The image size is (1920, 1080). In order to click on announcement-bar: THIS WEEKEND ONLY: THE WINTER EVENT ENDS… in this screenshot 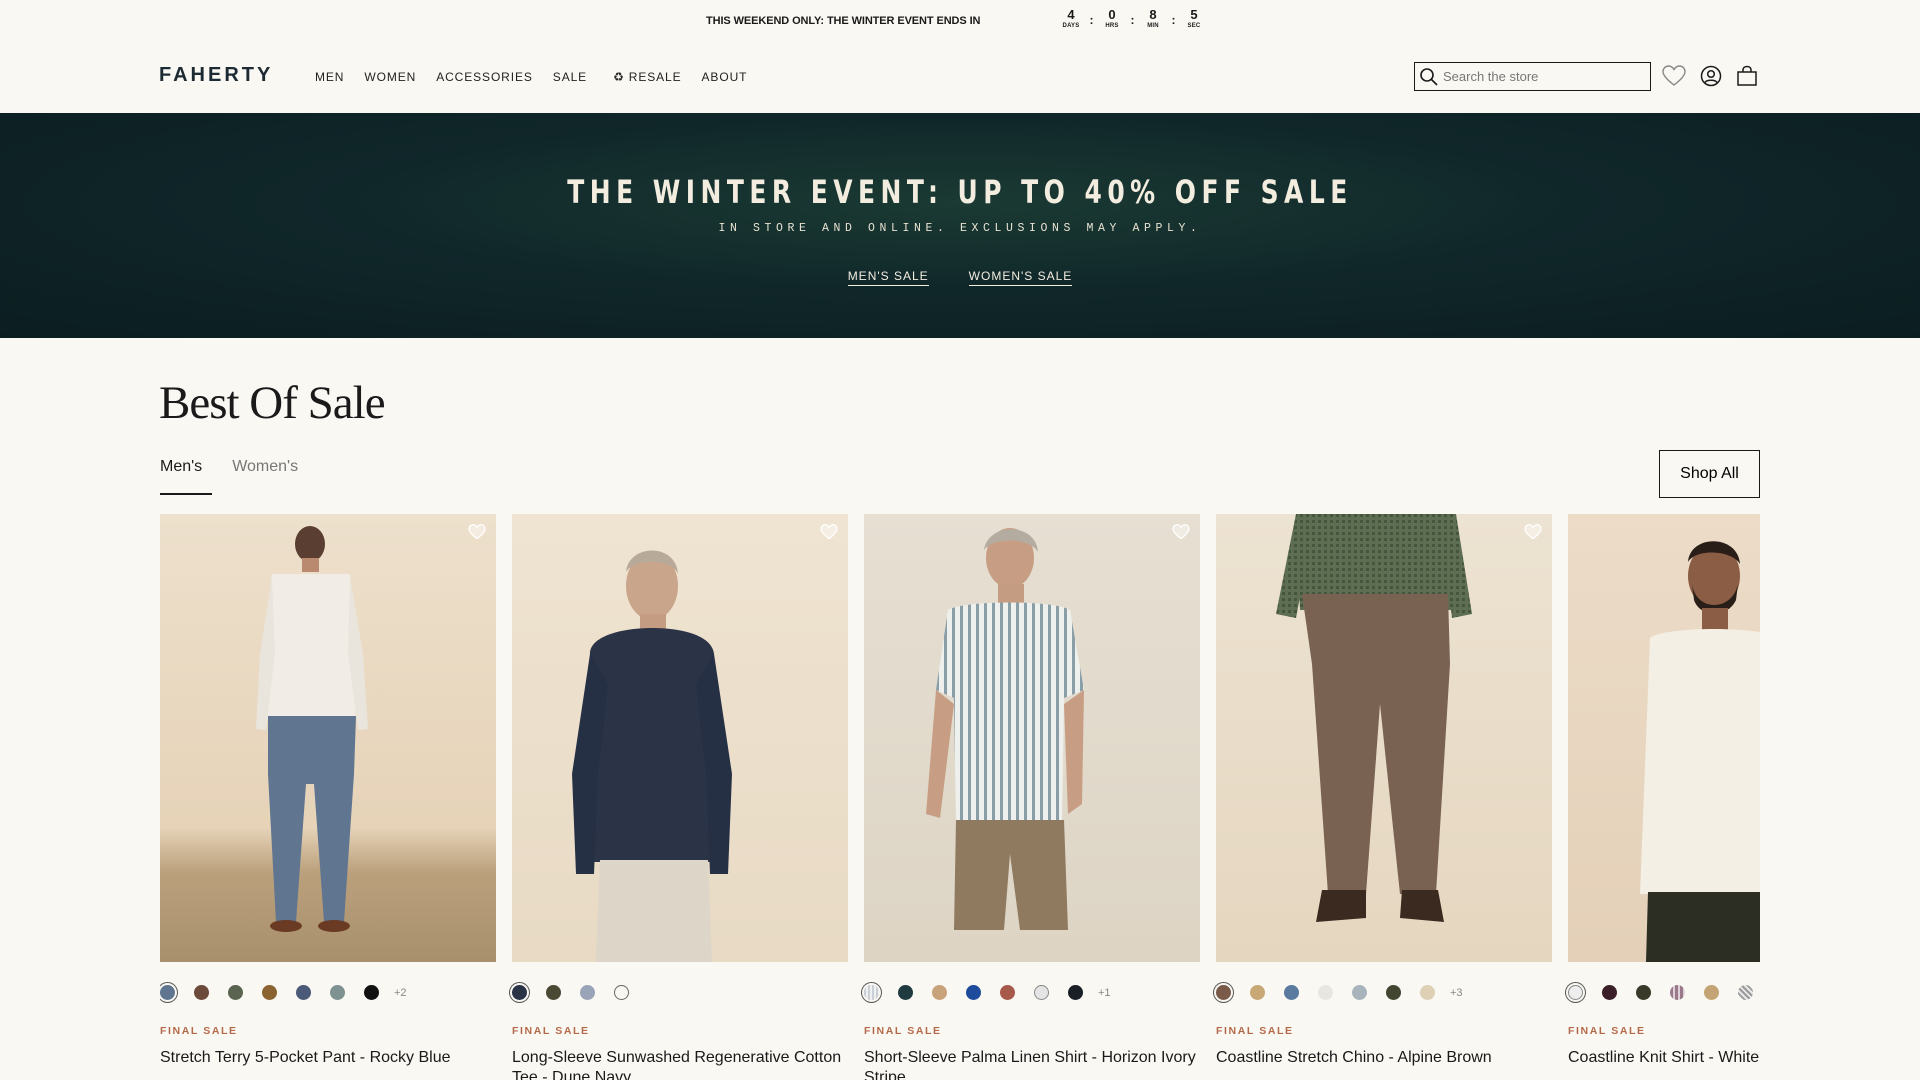, I will do `click(960, 22)`.